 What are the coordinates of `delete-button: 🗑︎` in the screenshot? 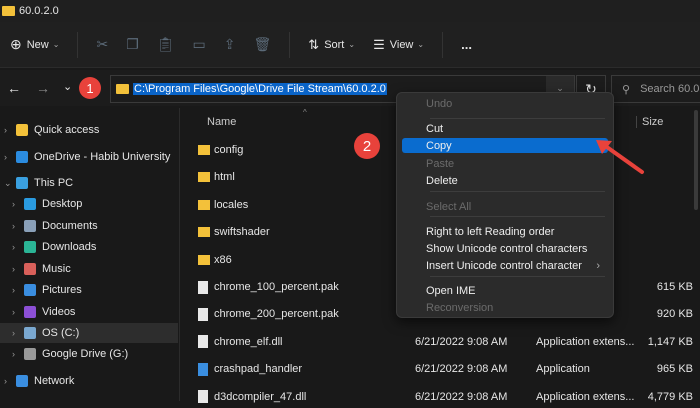 It's located at (263, 44).